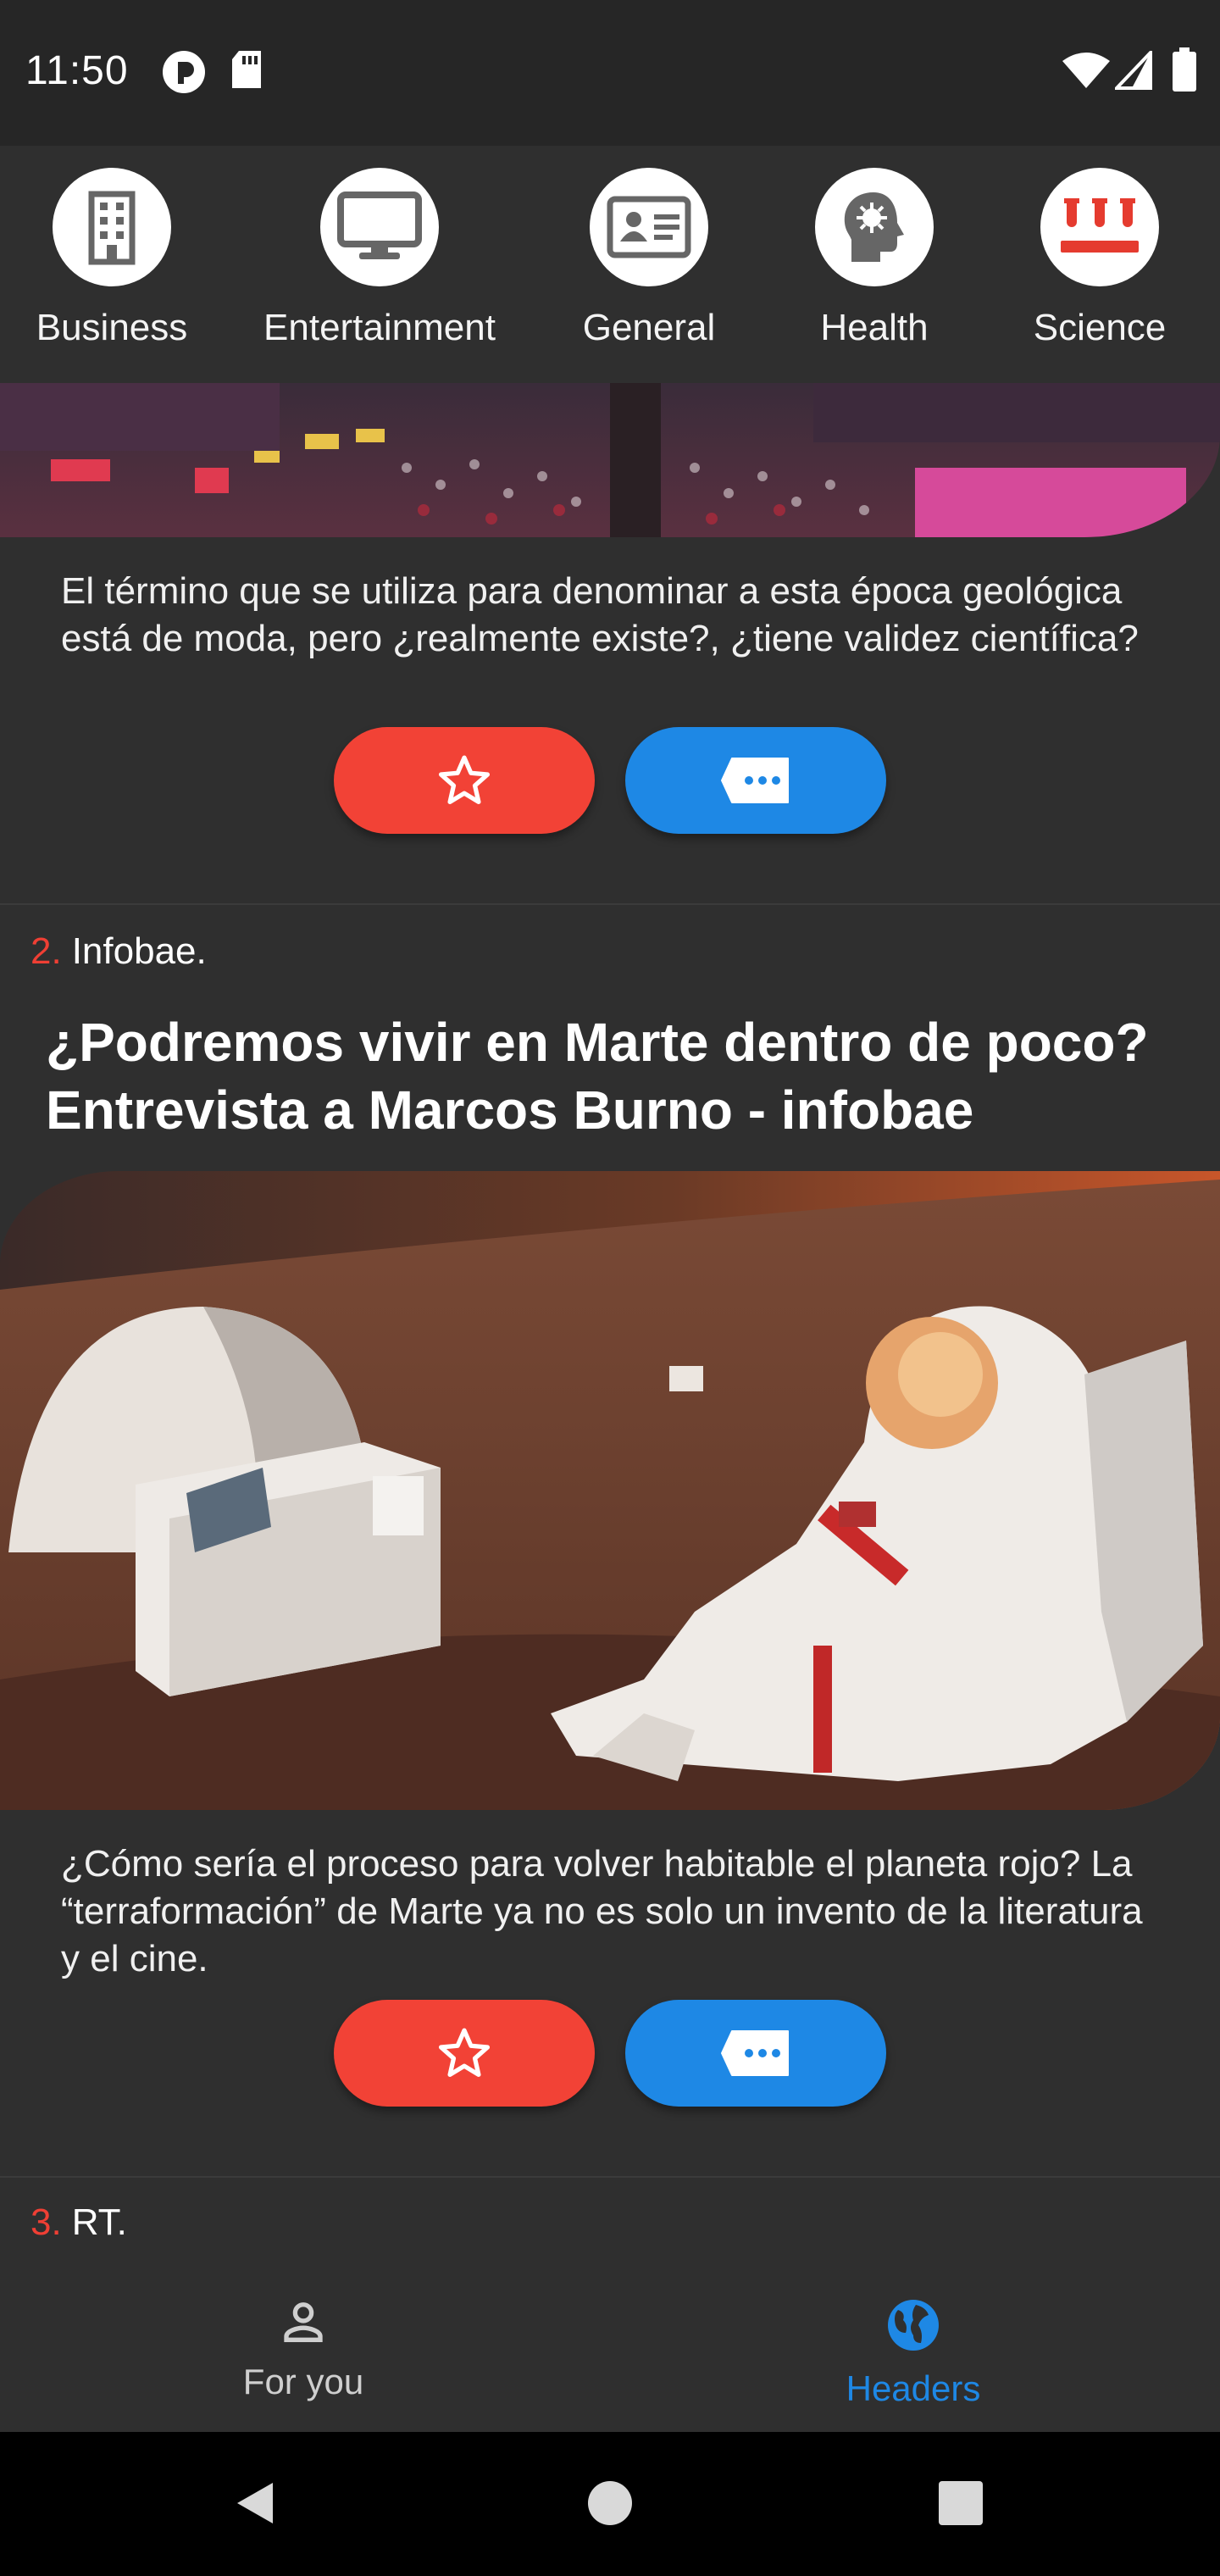 Image resolution: width=1220 pixels, height=2576 pixels. Describe the element at coordinates (379, 227) in the screenshot. I see `monitor-icon` at that location.